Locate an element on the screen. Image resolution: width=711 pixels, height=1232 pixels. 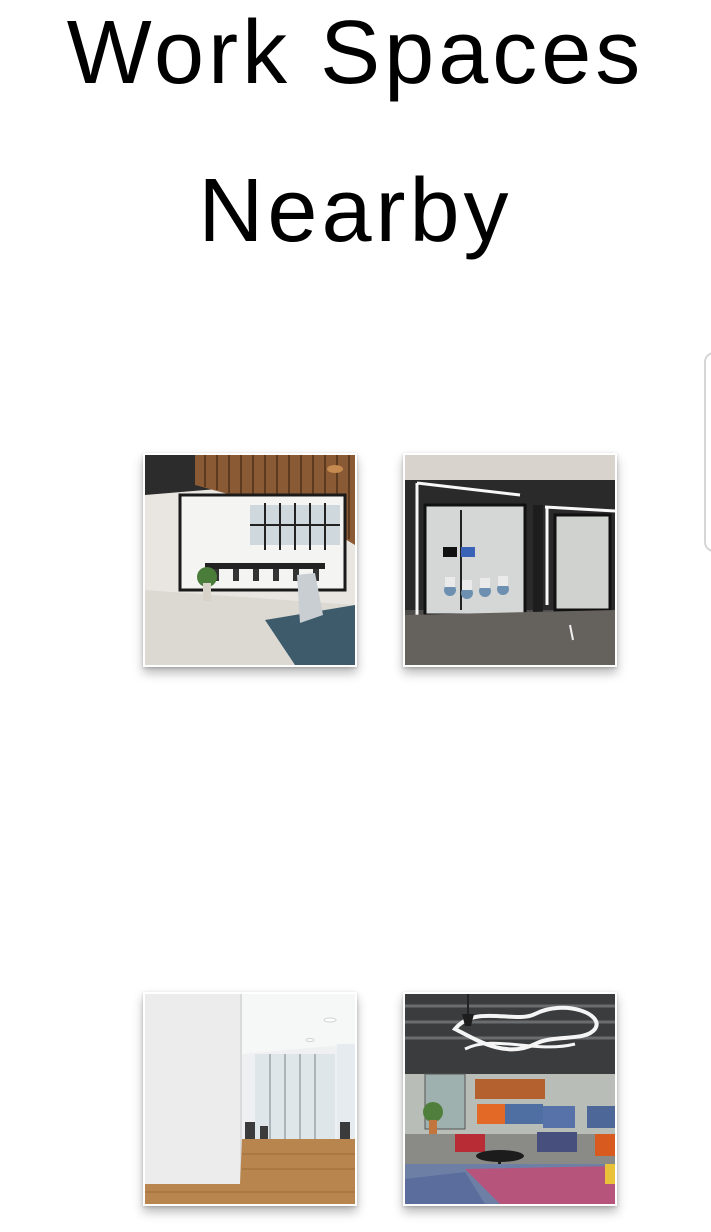
glass-office-pods-image is located at coordinates (510, 560).